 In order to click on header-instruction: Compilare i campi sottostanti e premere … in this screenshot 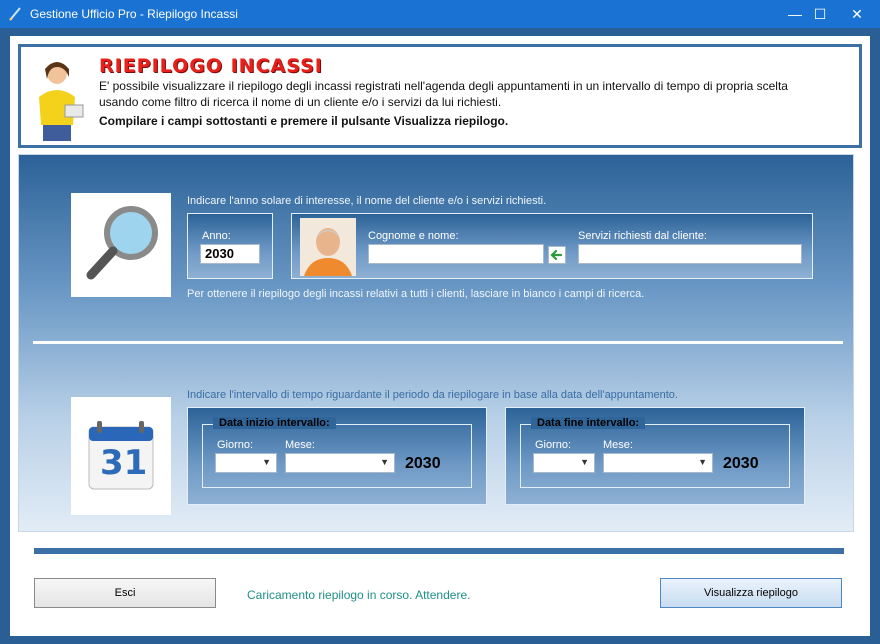, I will do `click(304, 121)`.